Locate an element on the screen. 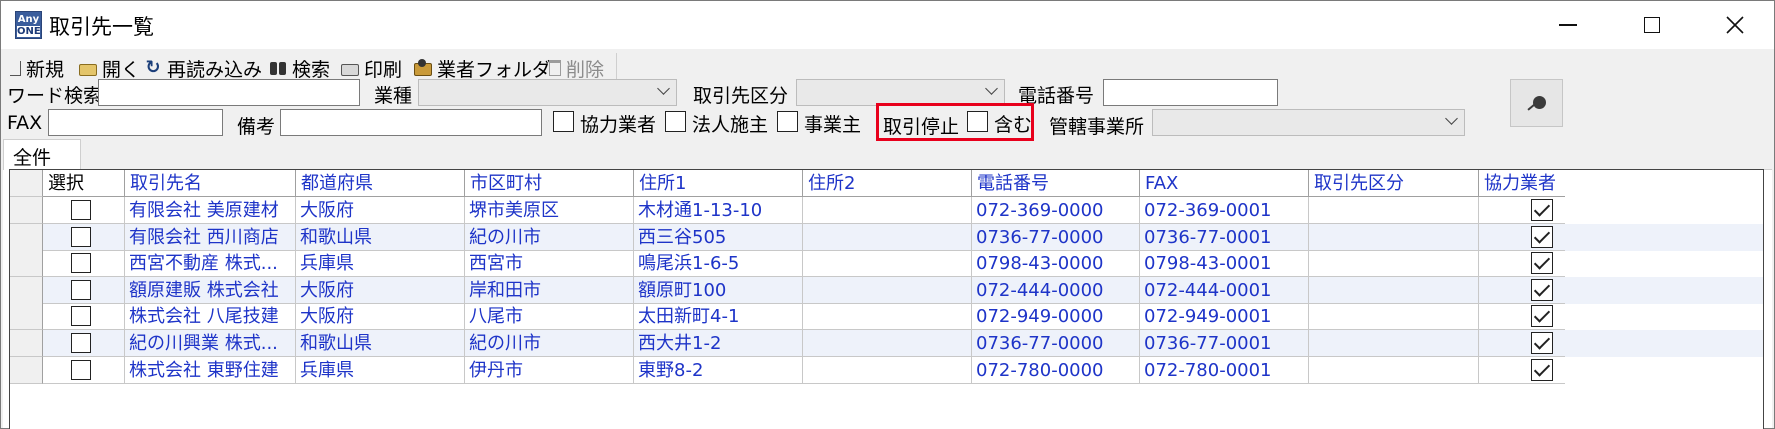 This screenshot has height=429, width=1775. fax-input is located at coordinates (135, 122).